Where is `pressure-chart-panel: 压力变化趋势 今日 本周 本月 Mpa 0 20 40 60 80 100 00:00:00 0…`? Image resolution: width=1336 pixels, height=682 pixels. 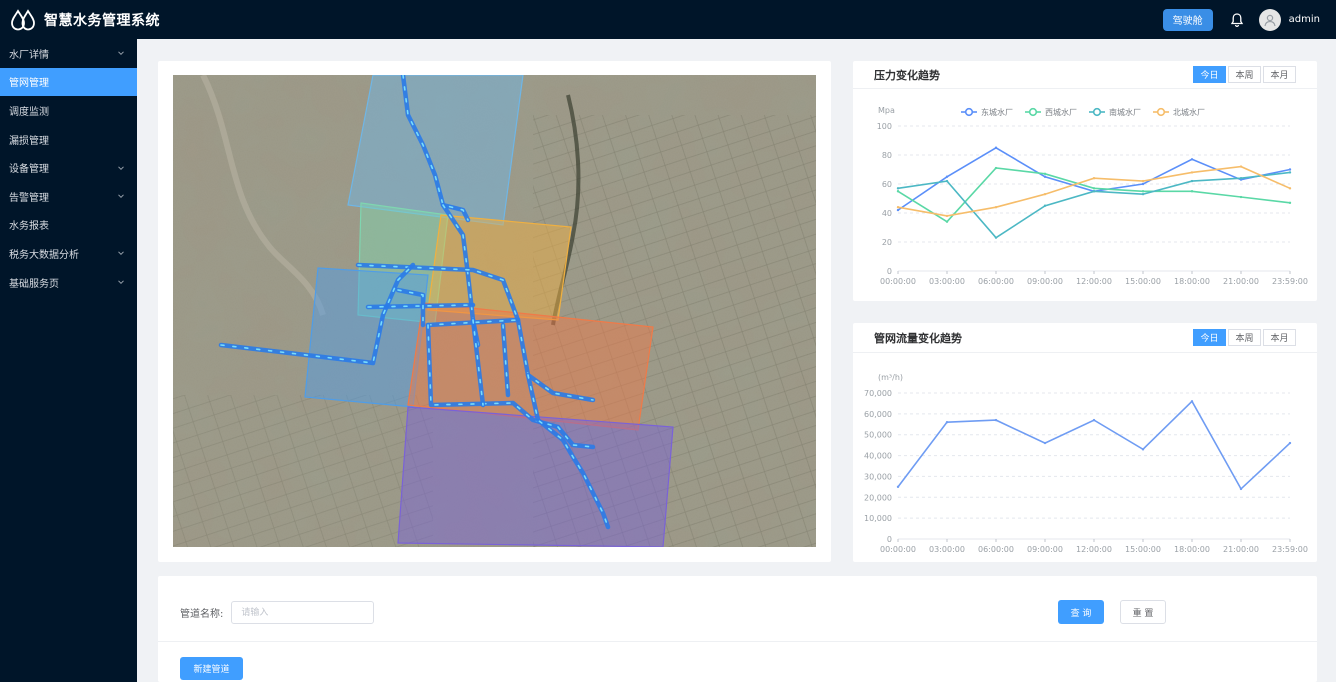 pressure-chart-panel: 压力变化趋势 今日 本周 本月 Mpa 0 20 40 60 80 100 00:00:00 0… is located at coordinates (1085, 181).